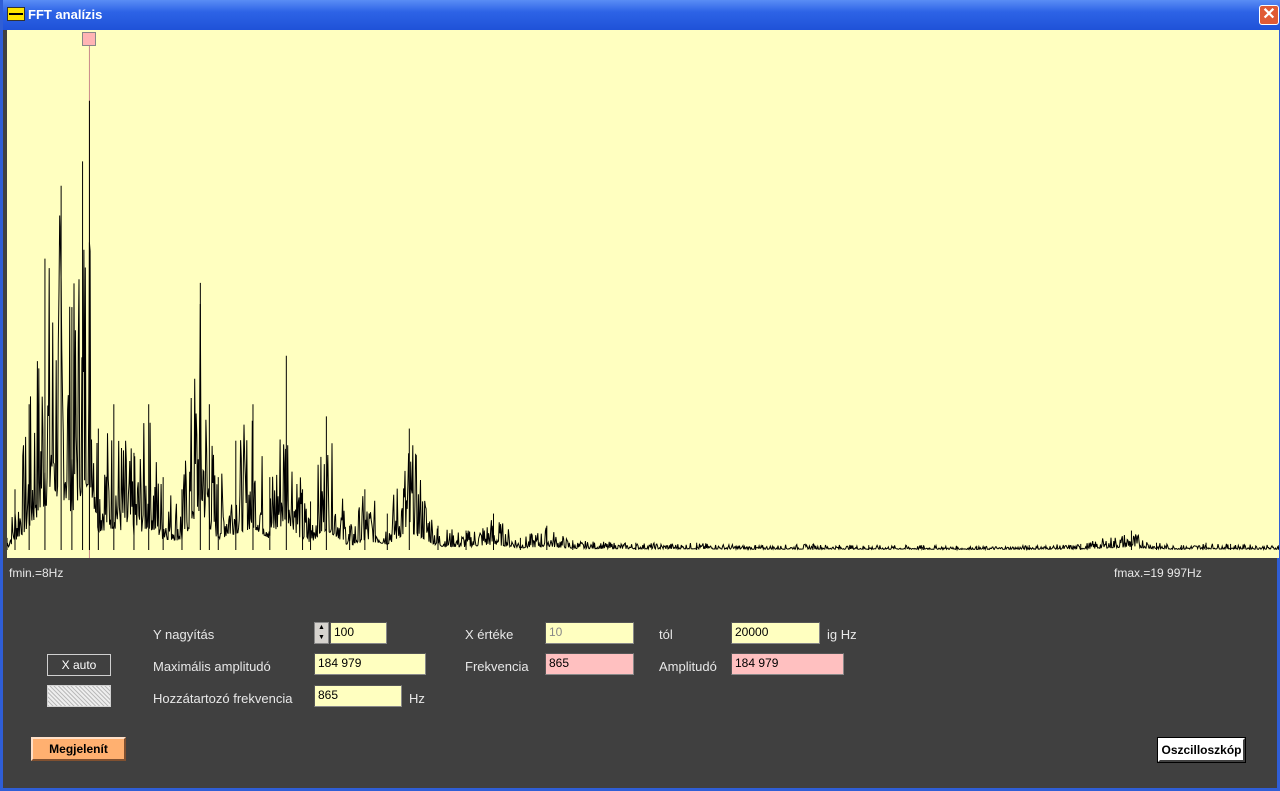 Image resolution: width=1280 pixels, height=791 pixels. Describe the element at coordinates (79, 665) in the screenshot. I see `x-auto-button: X auto` at that location.